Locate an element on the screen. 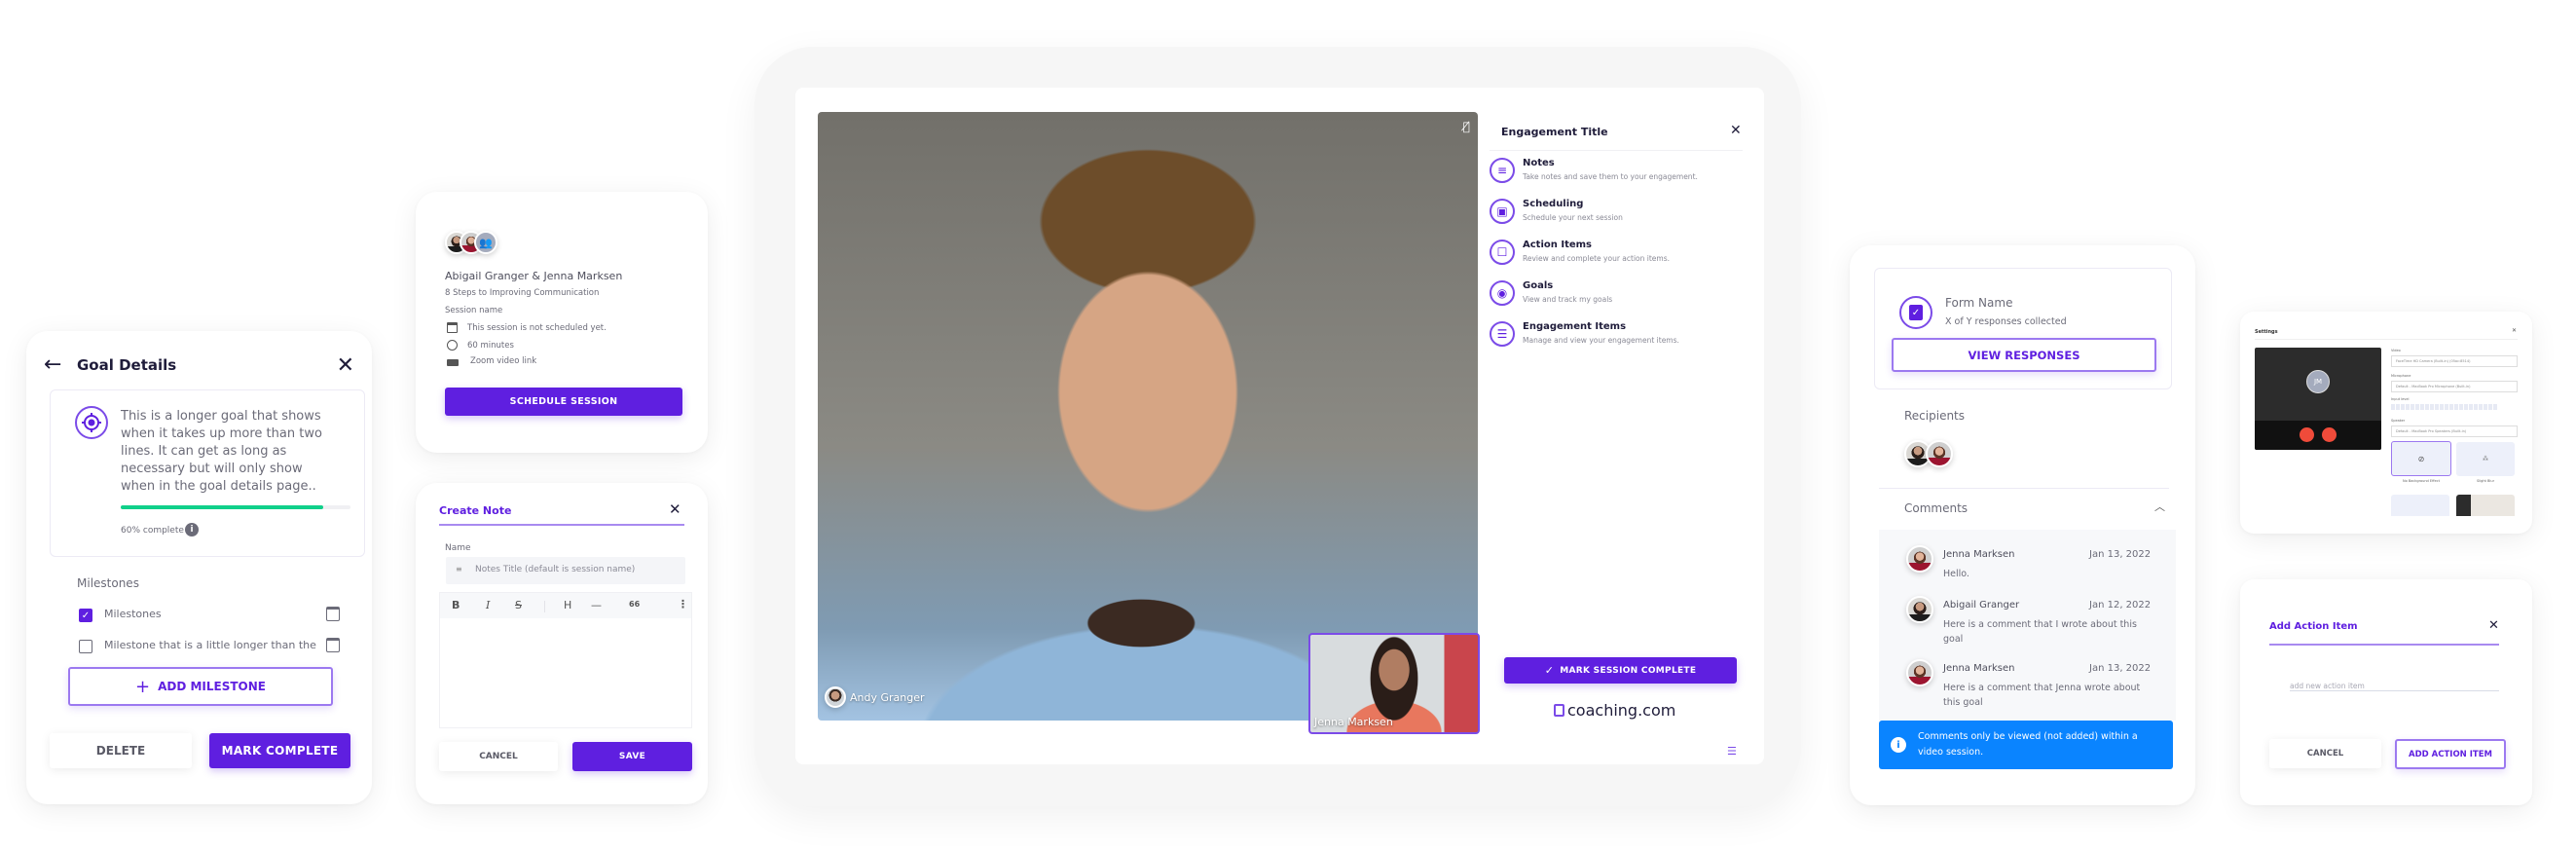 This screenshot has width=2576, height=851. save-button: SAVE is located at coordinates (632, 756).